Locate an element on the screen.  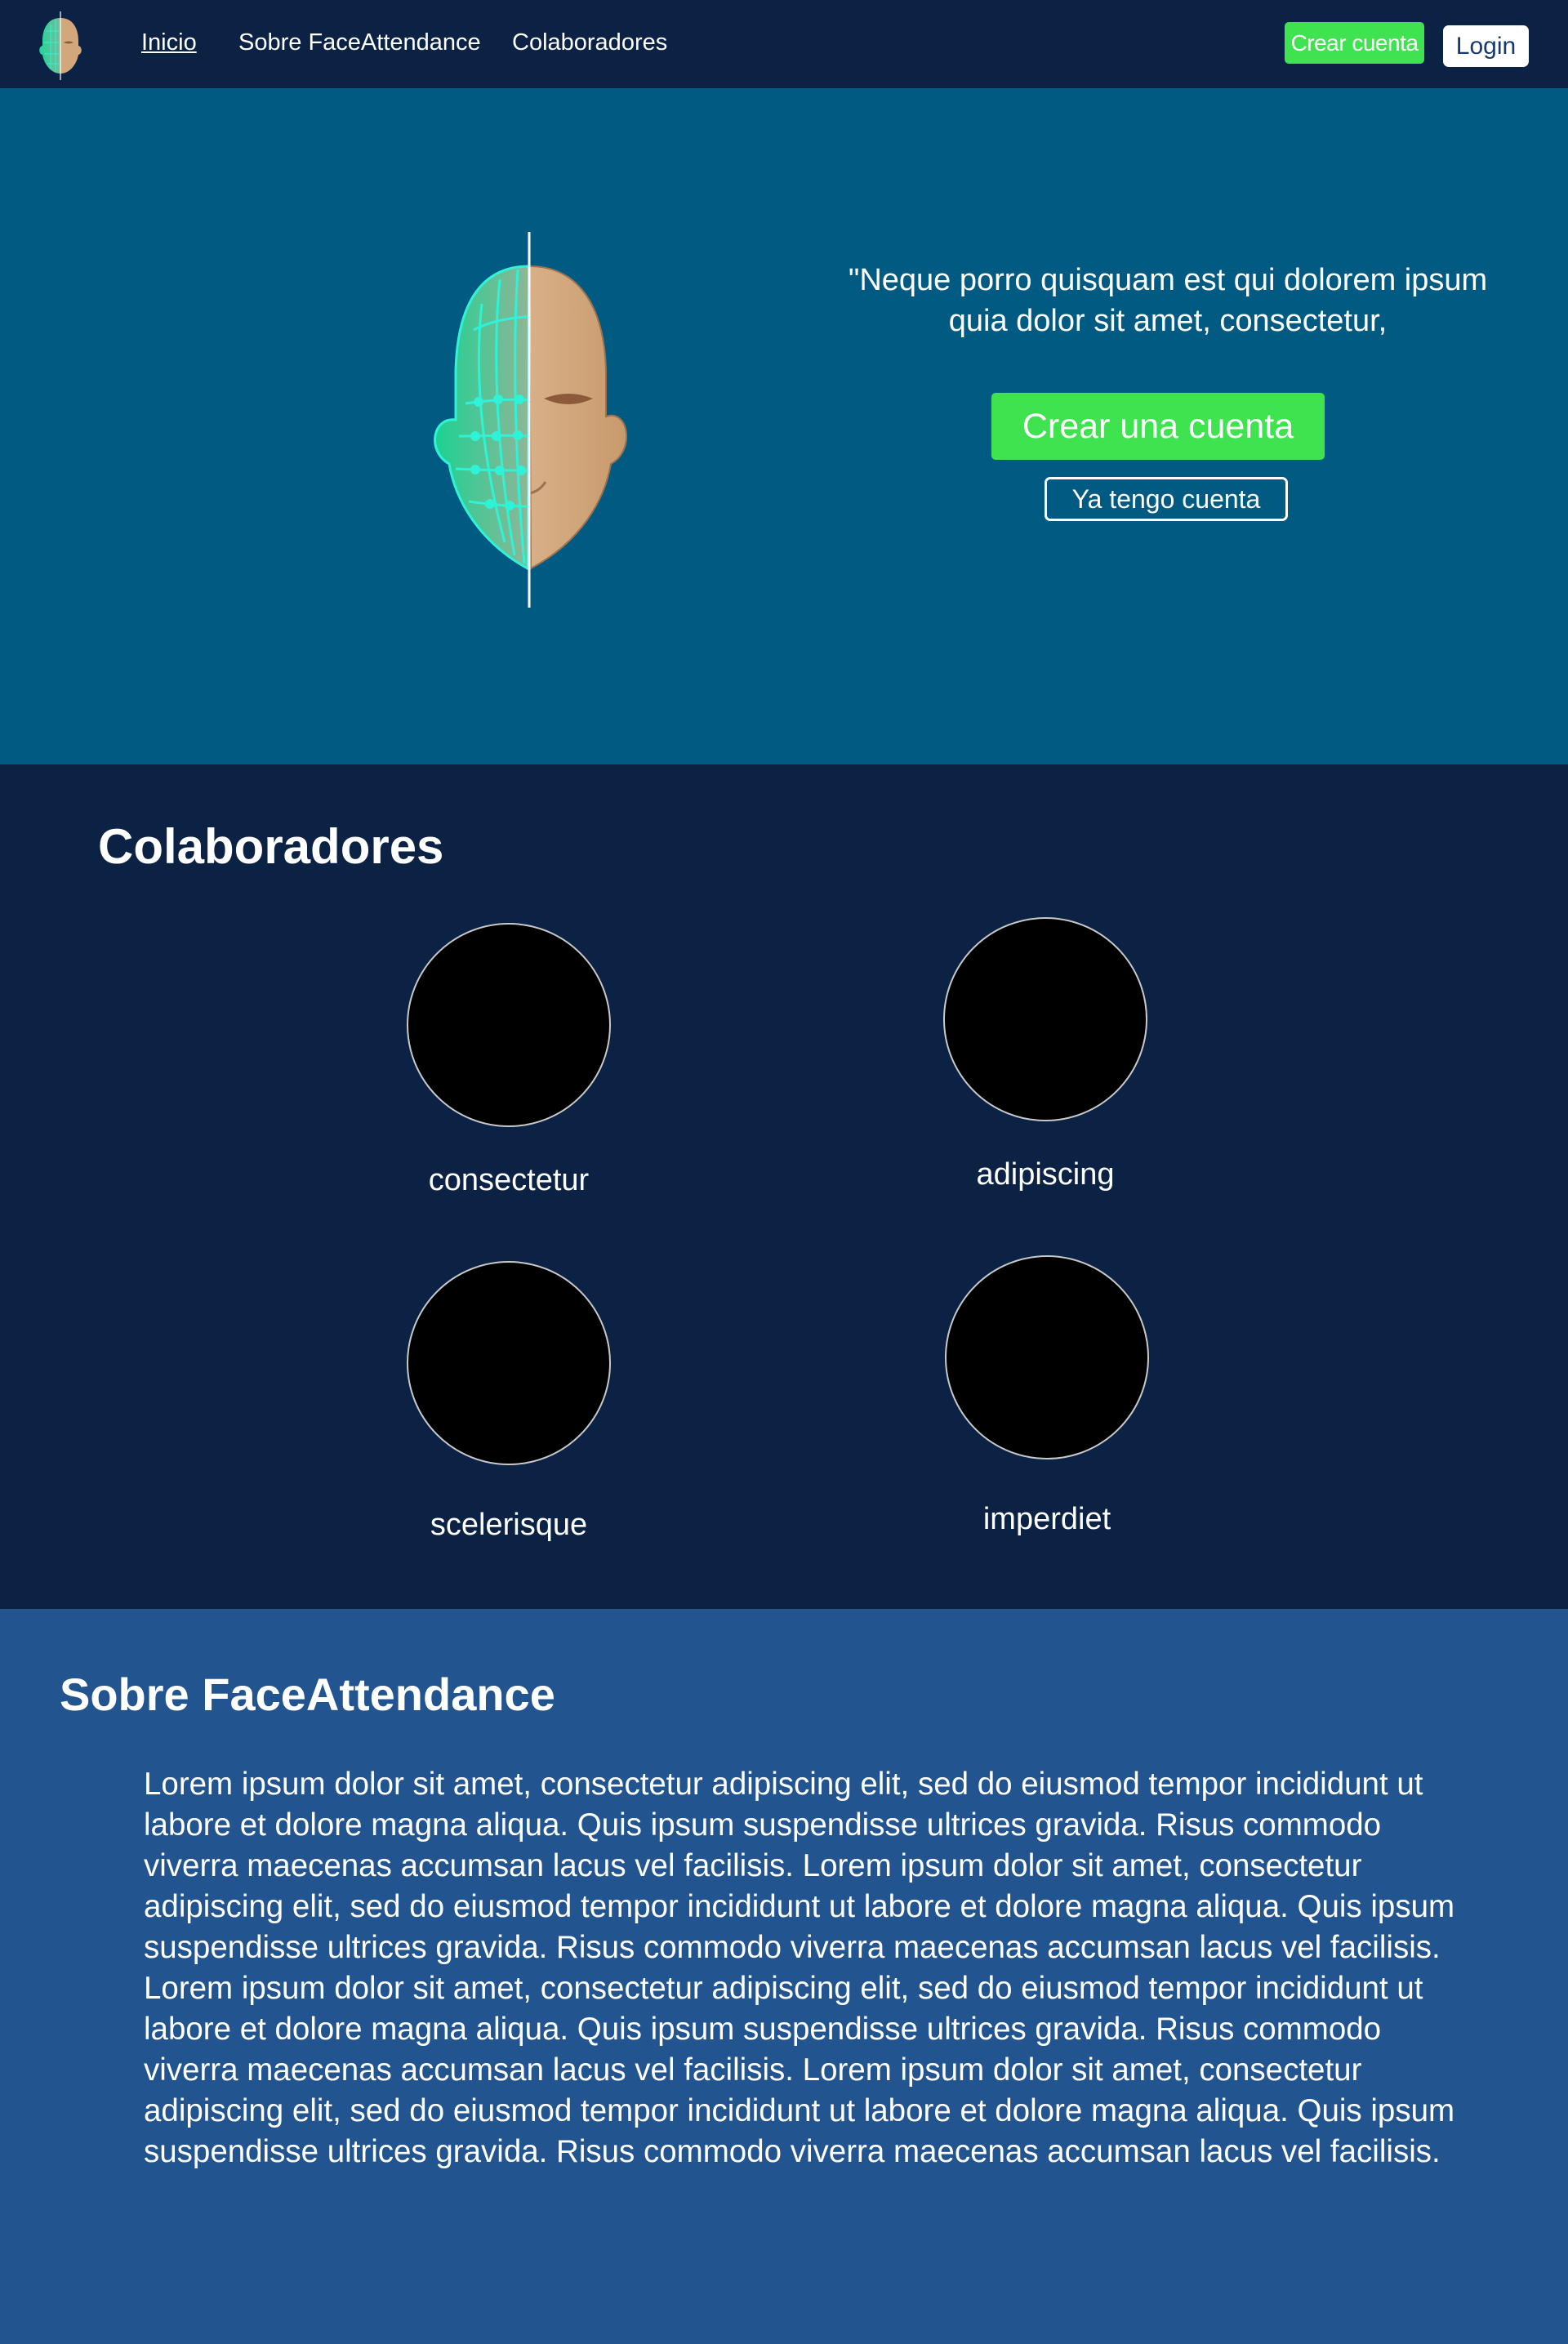
face-scan-illustration-icon is located at coordinates (531, 420).